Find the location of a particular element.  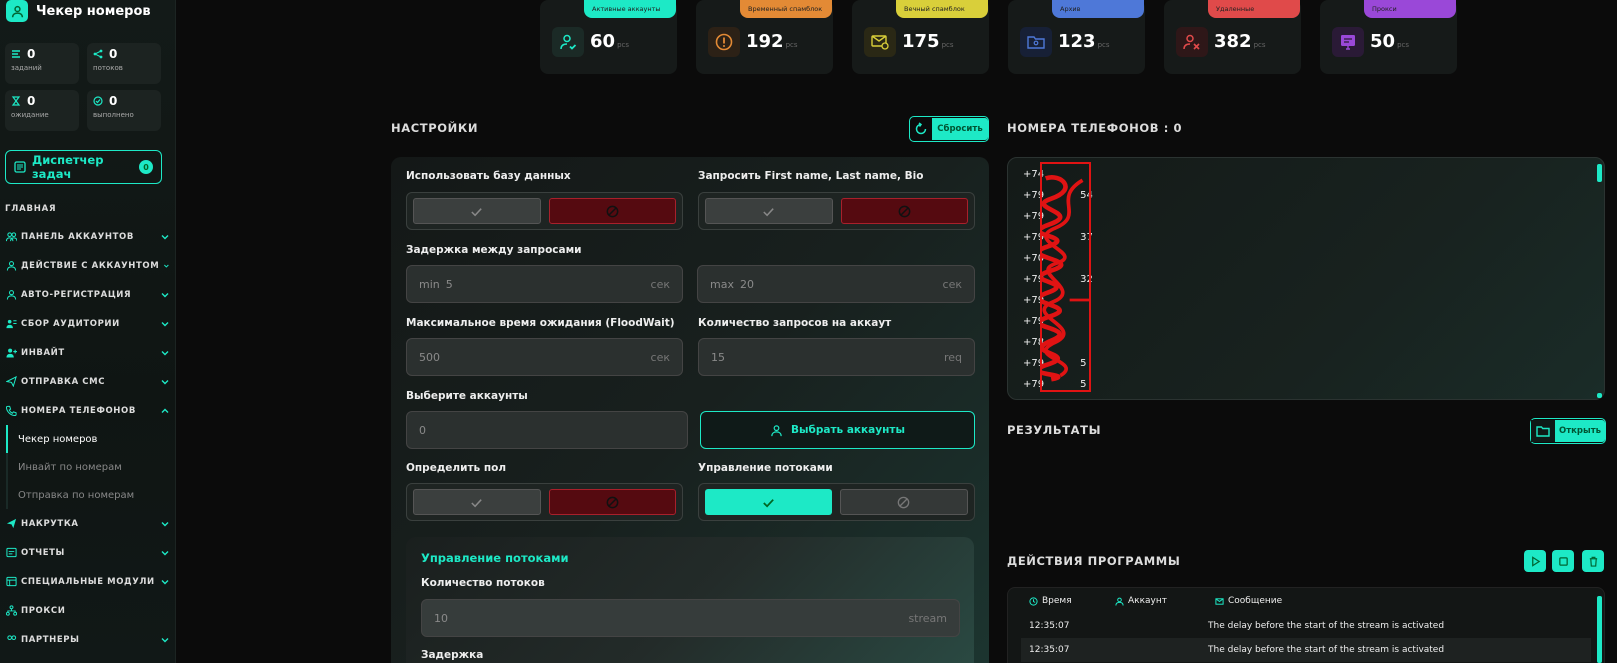

phones-textarea is located at coordinates (1306, 278).